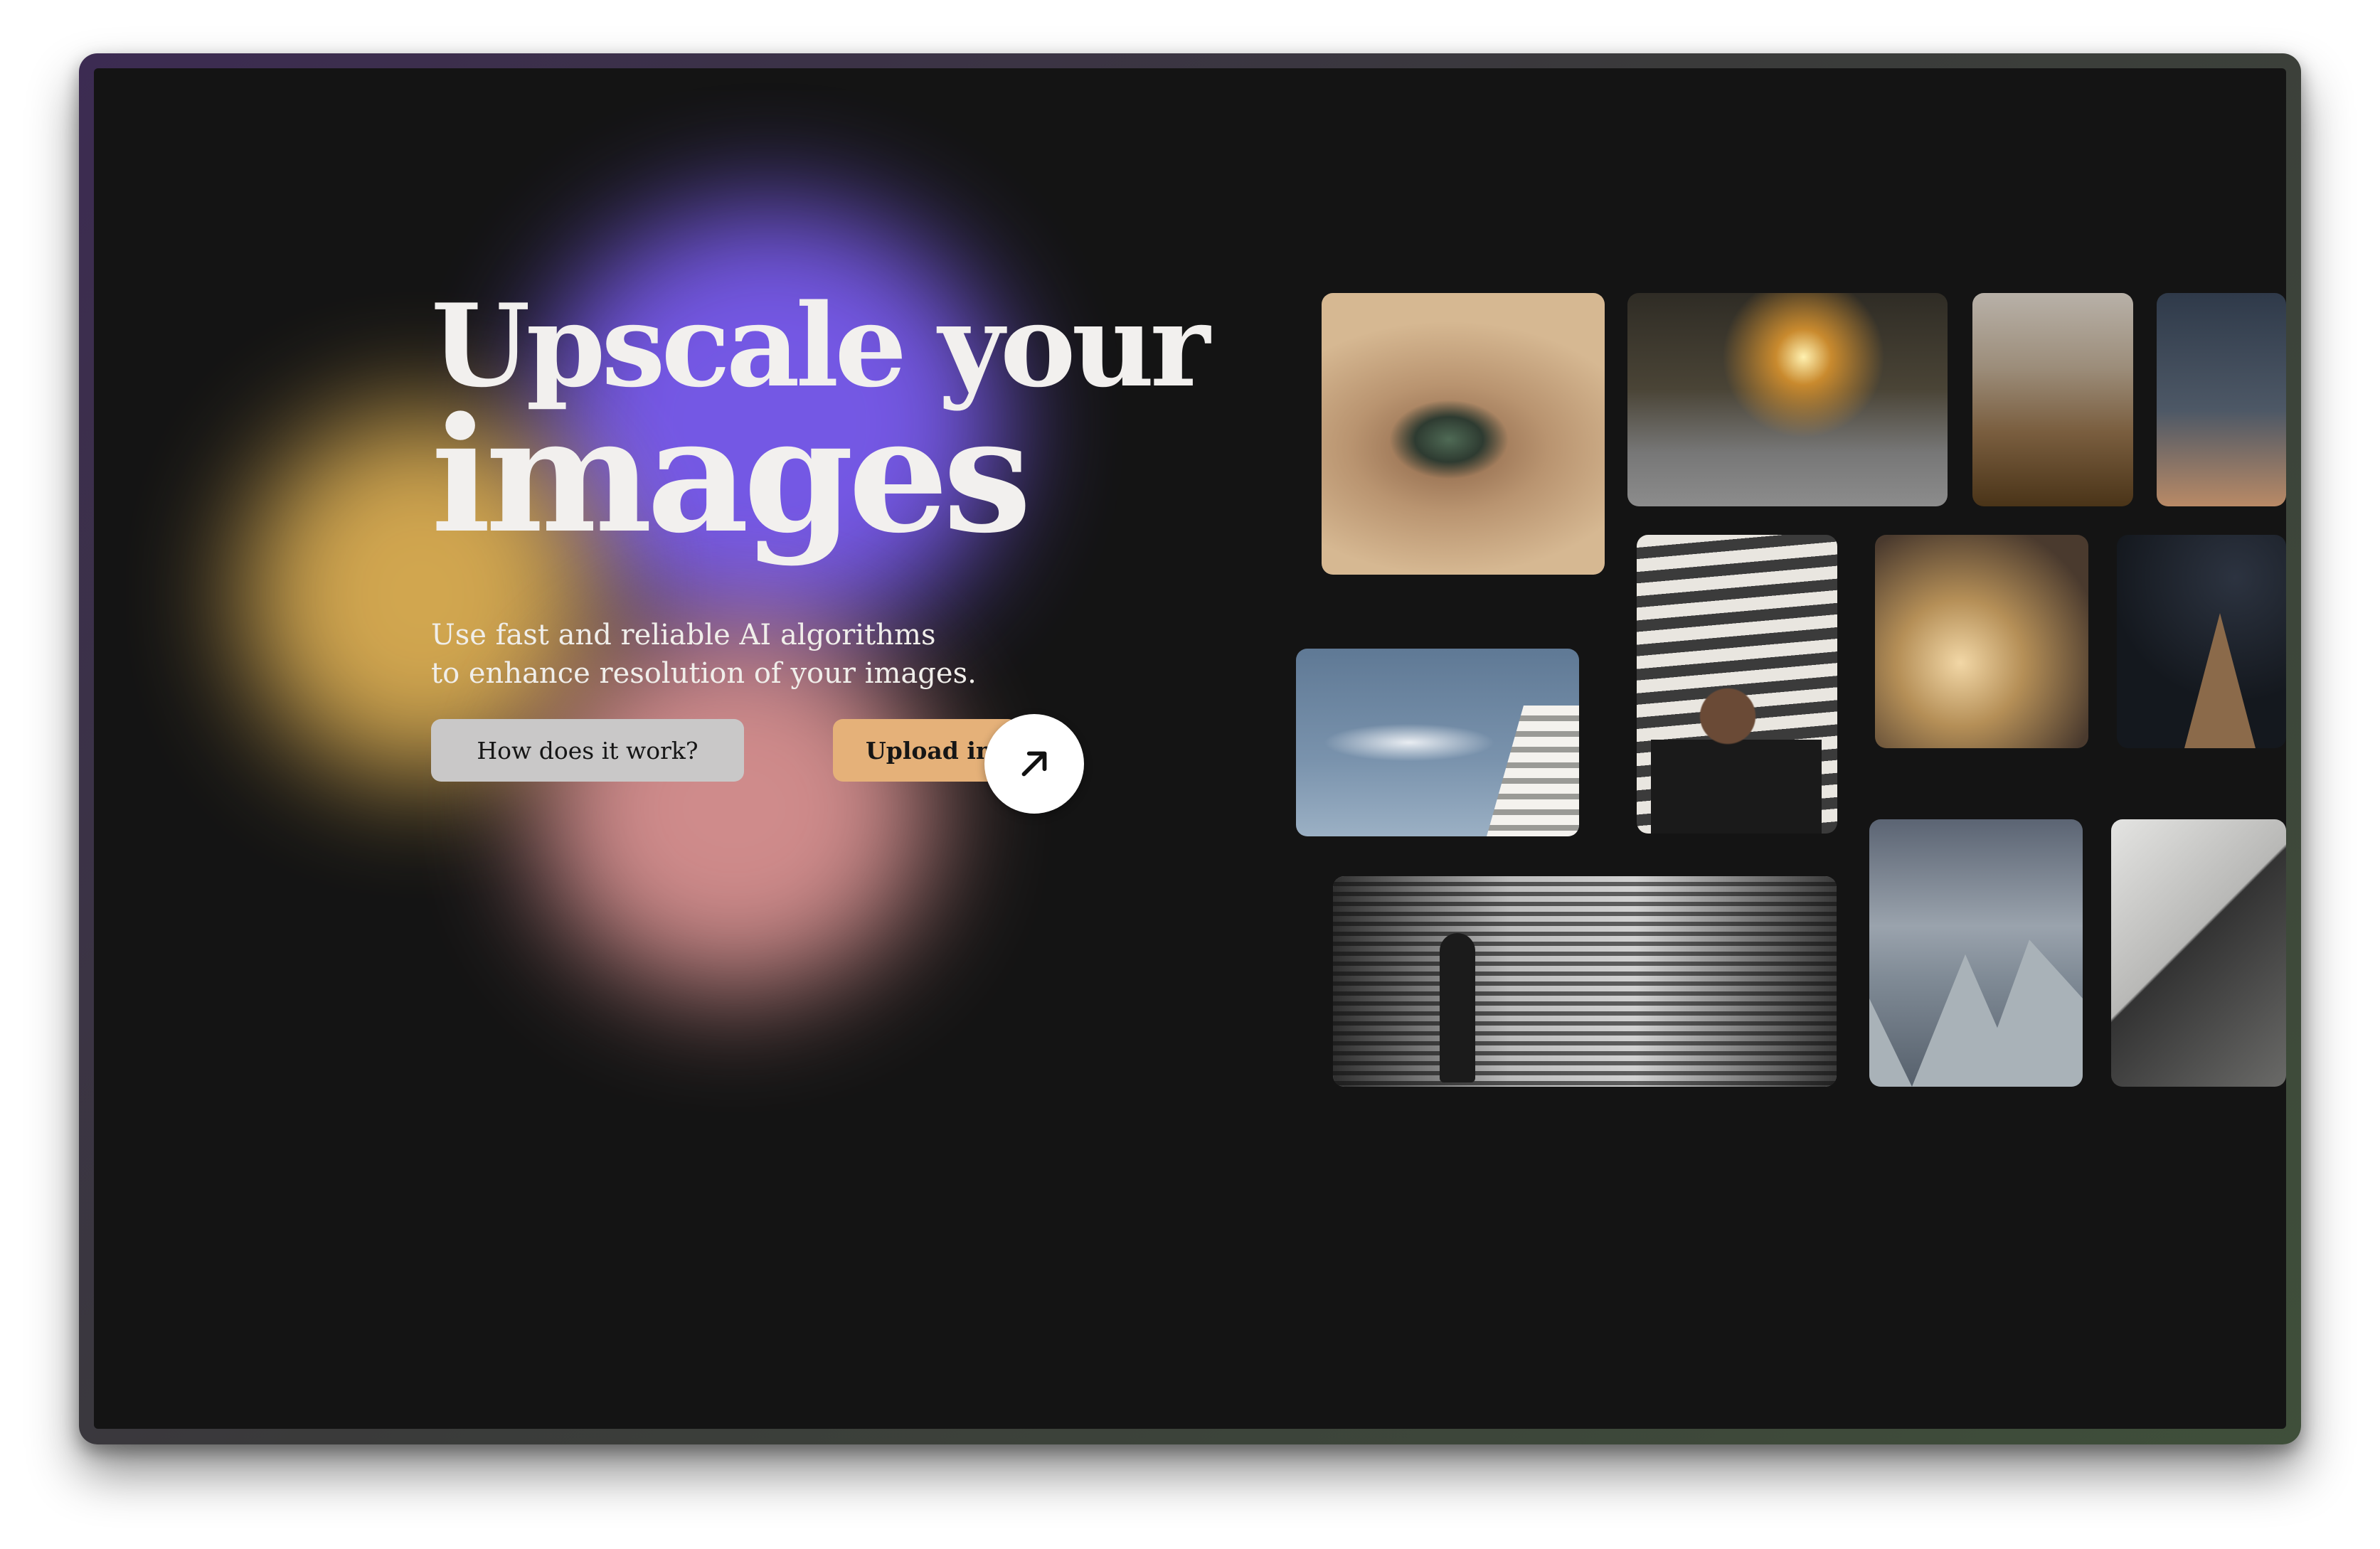  Describe the element at coordinates (1437, 742) in the screenshot. I see `gallery-image-cloud-tower` at that location.